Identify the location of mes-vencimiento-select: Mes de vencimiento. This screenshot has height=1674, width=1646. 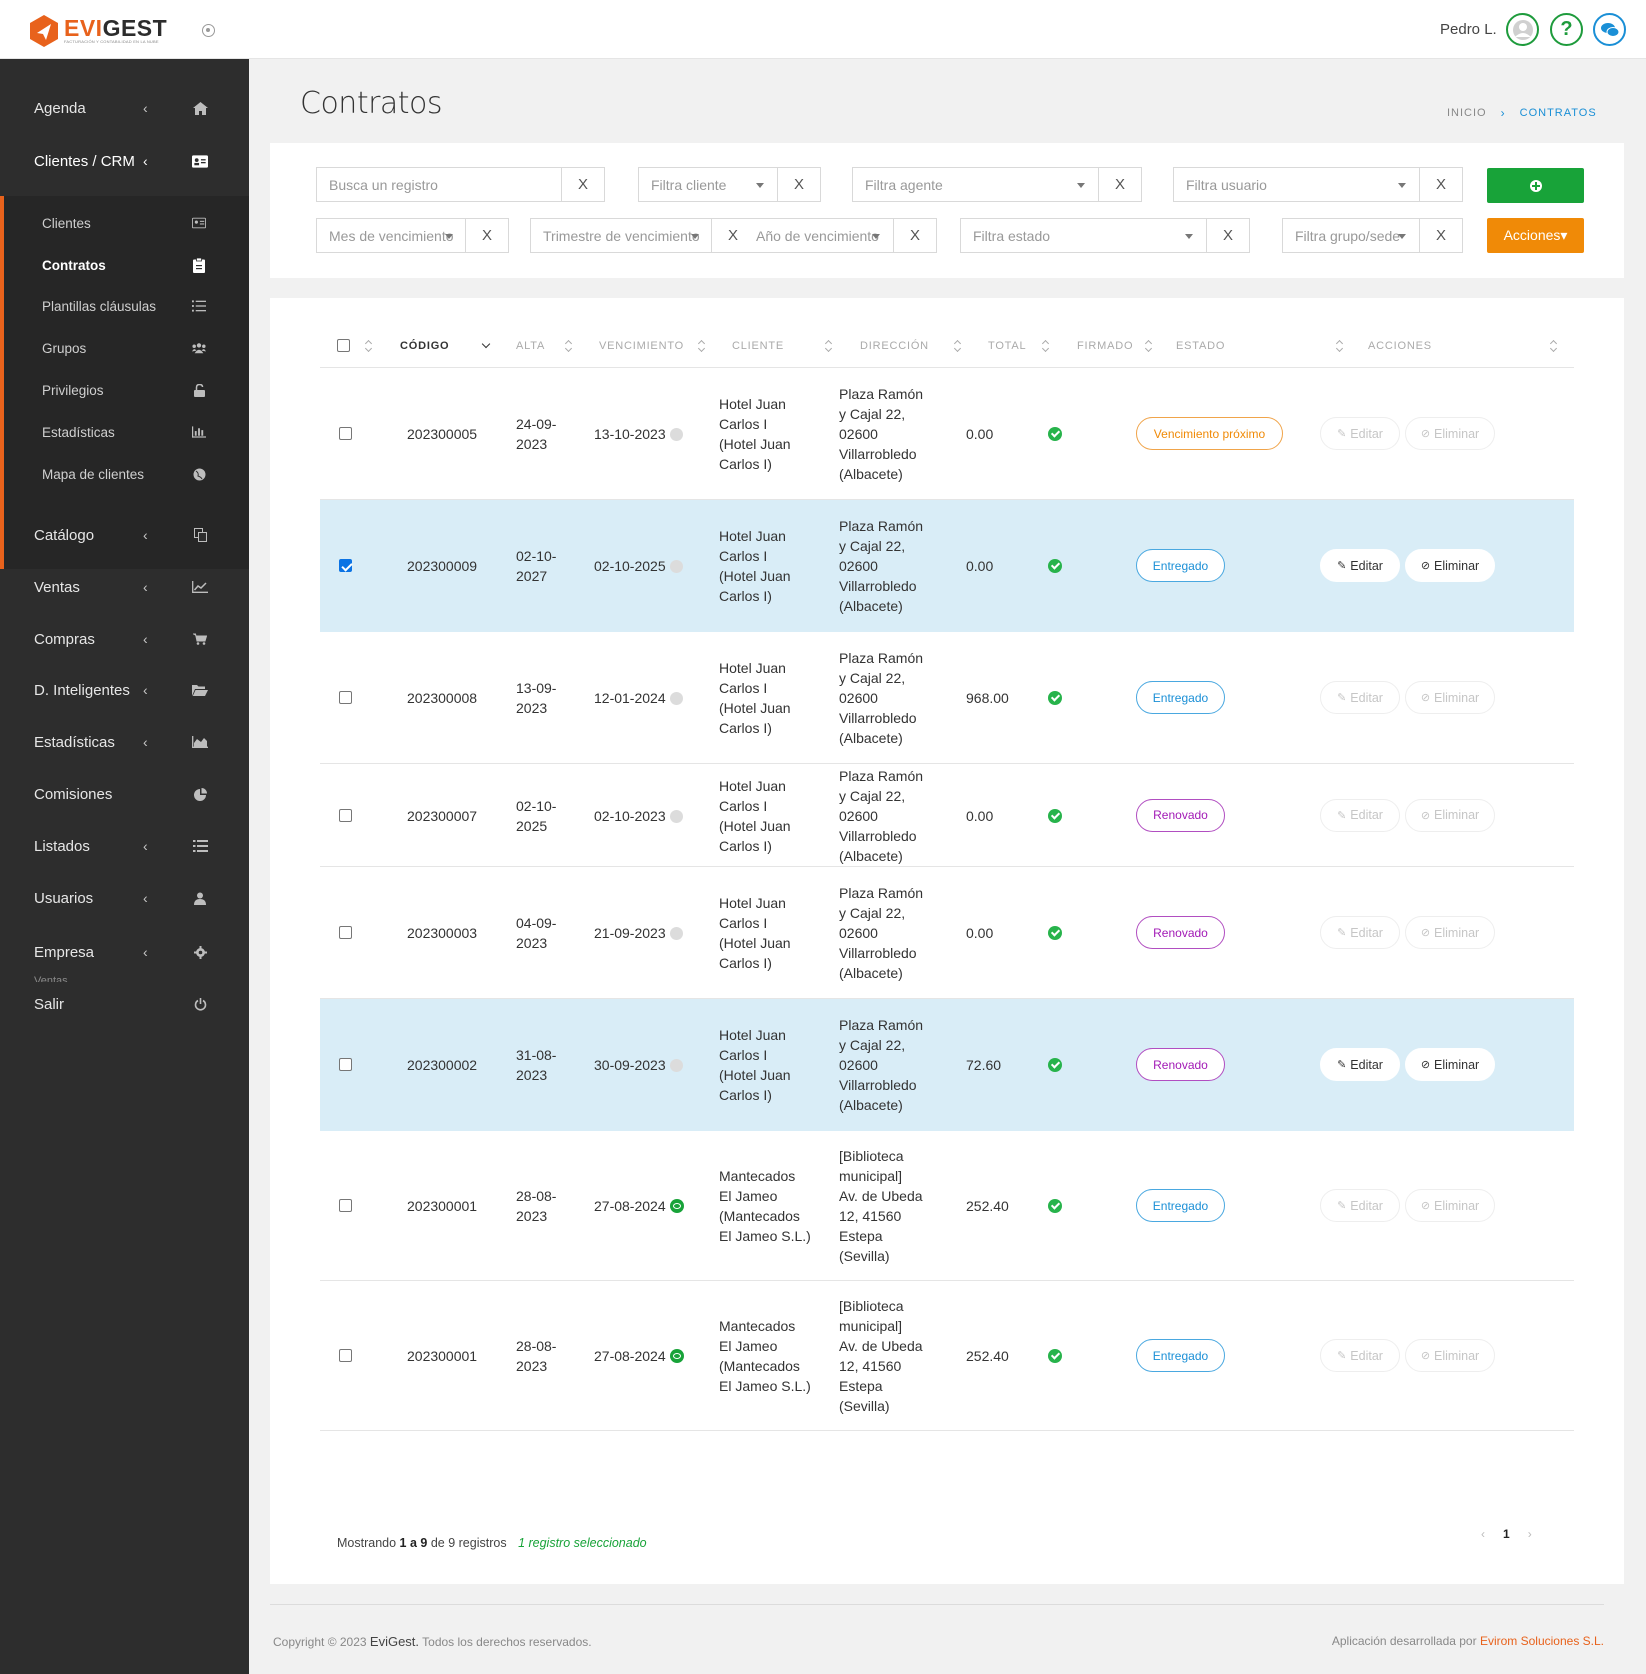
(391, 235).